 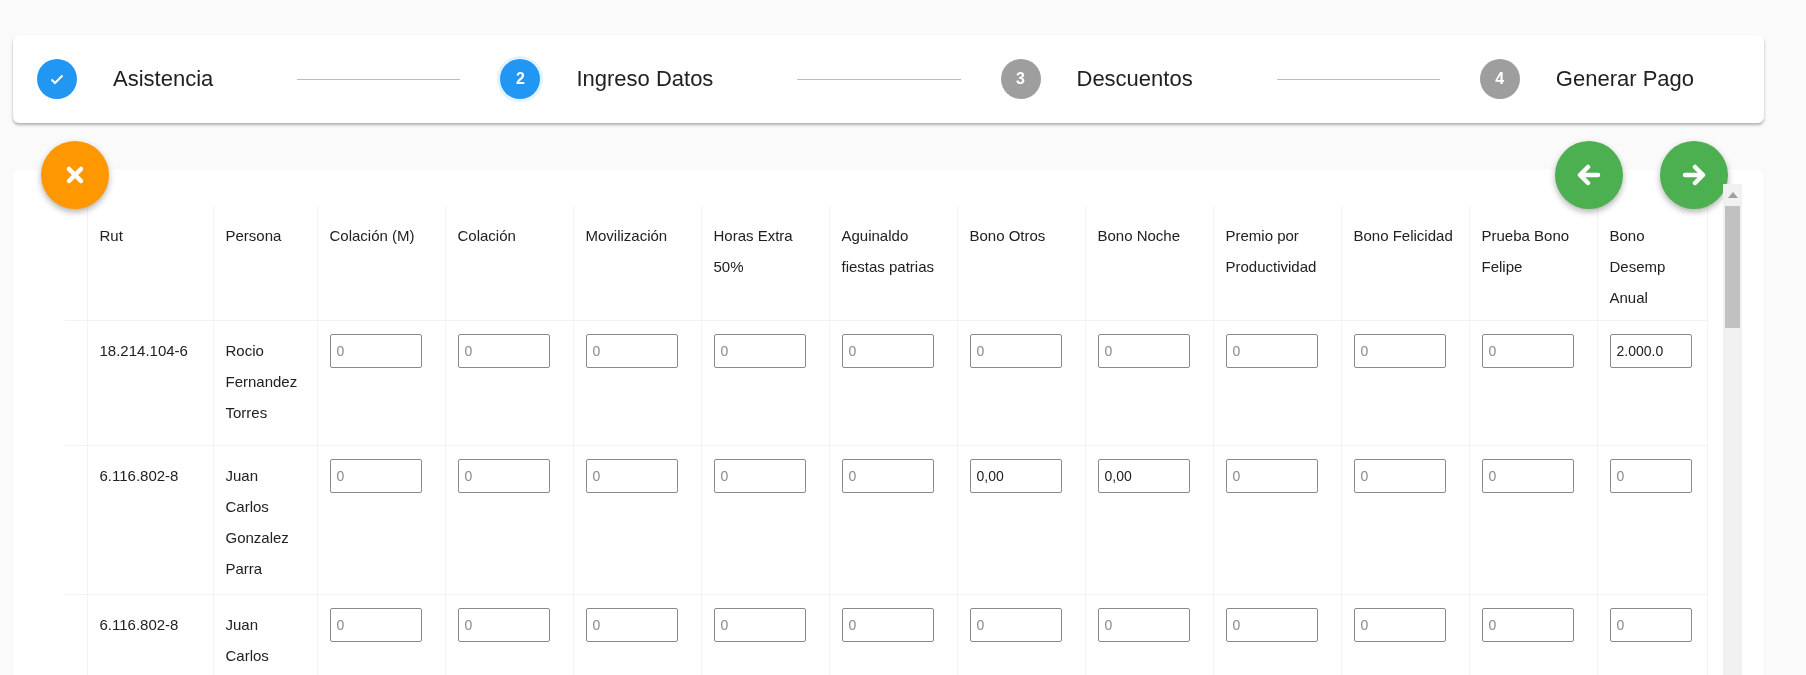 What do you see at coordinates (1732, 267) in the screenshot?
I see `scrollbar-thumb` at bounding box center [1732, 267].